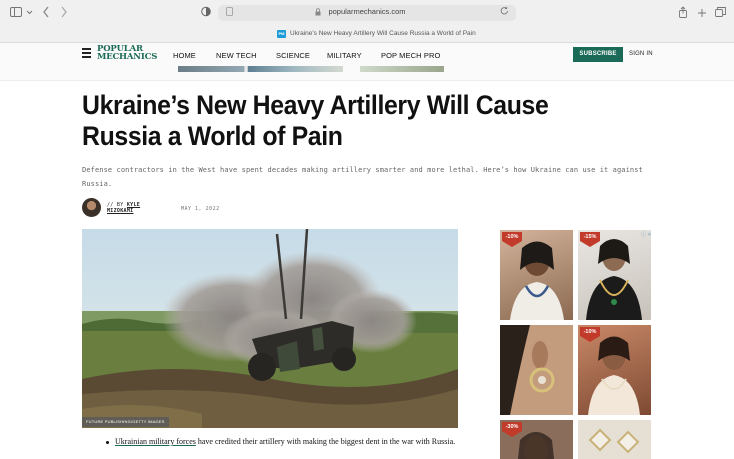  Describe the element at coordinates (120, 211) in the screenshot. I see `author-last-name: MIZOKAMI` at that location.